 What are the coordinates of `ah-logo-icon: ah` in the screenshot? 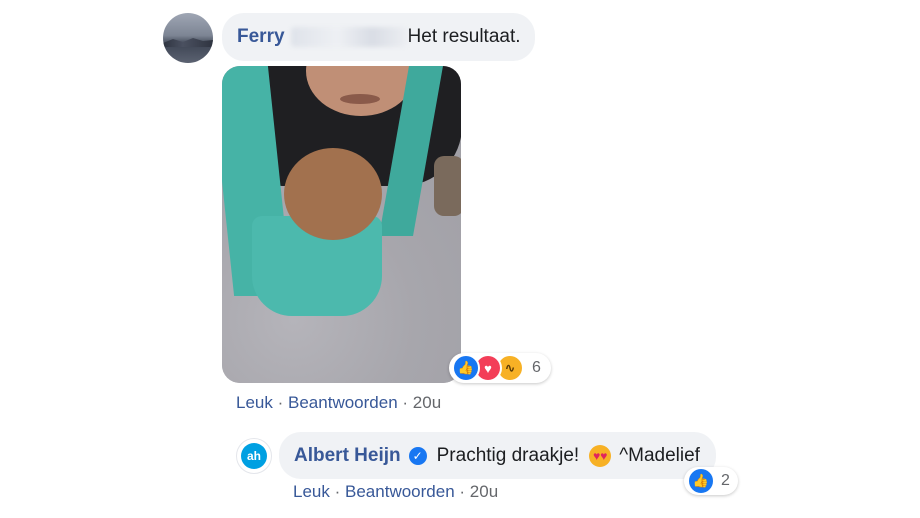 It's located at (254, 456).